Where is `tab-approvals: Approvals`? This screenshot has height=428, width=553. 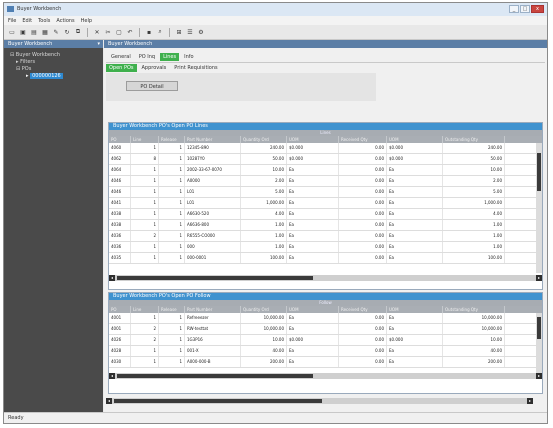
tab-approvals: Approvals is located at coordinates (154, 68).